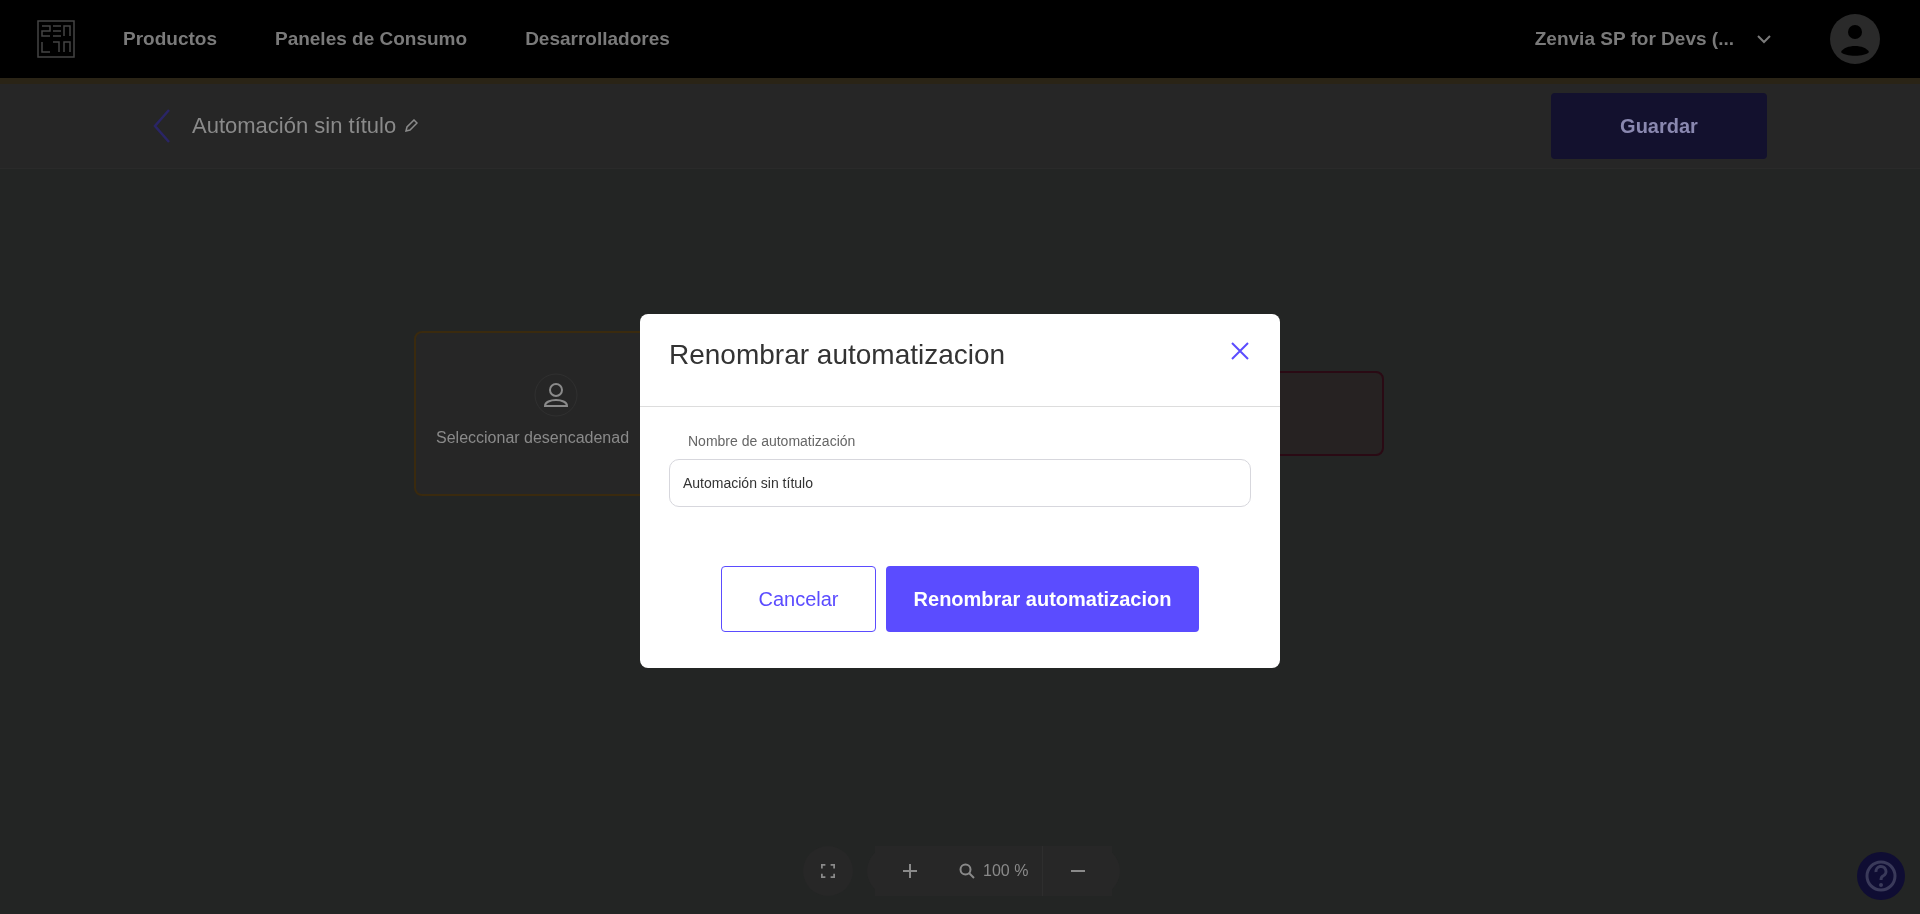 The width and height of the screenshot is (1920, 914). I want to click on logo-icon, so click(56, 39).